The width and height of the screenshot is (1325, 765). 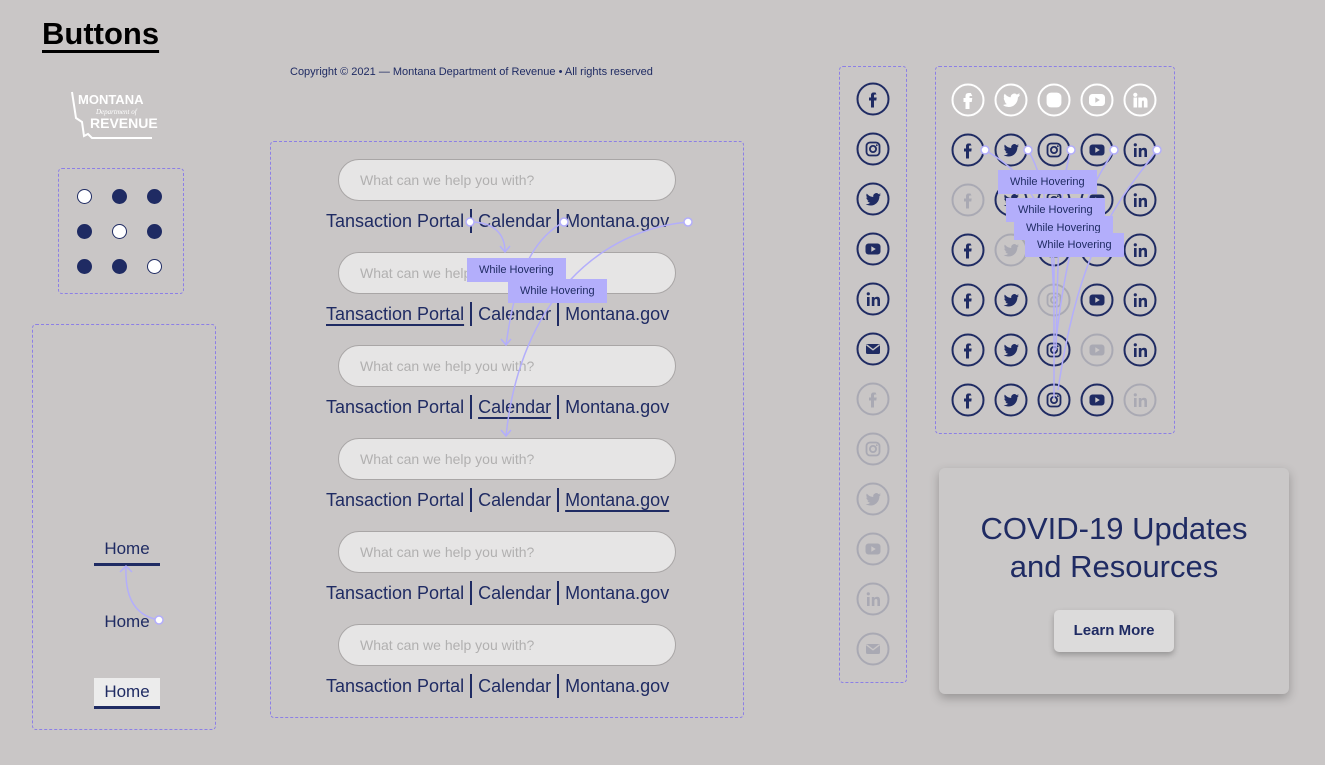 I want to click on montana-revenue-logo: MONTANA Department of REVENUE, so click(x=113, y=114).